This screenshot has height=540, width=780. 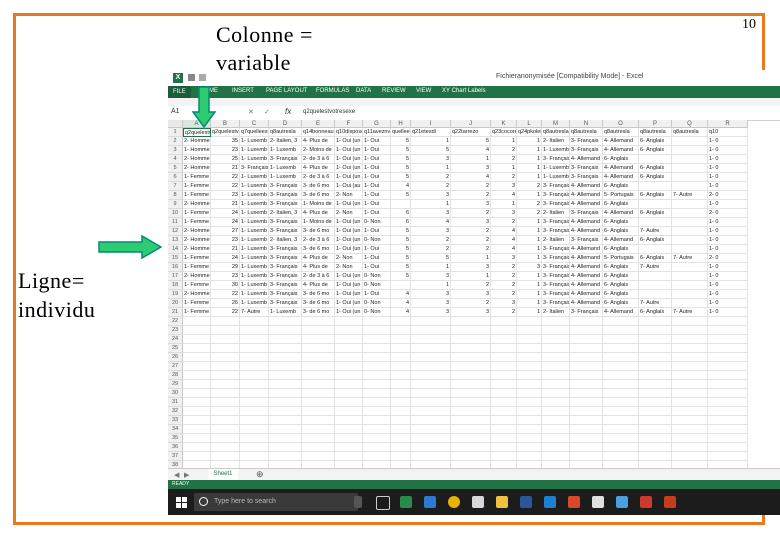 I want to click on tab-view: VIEW, so click(x=423, y=91).